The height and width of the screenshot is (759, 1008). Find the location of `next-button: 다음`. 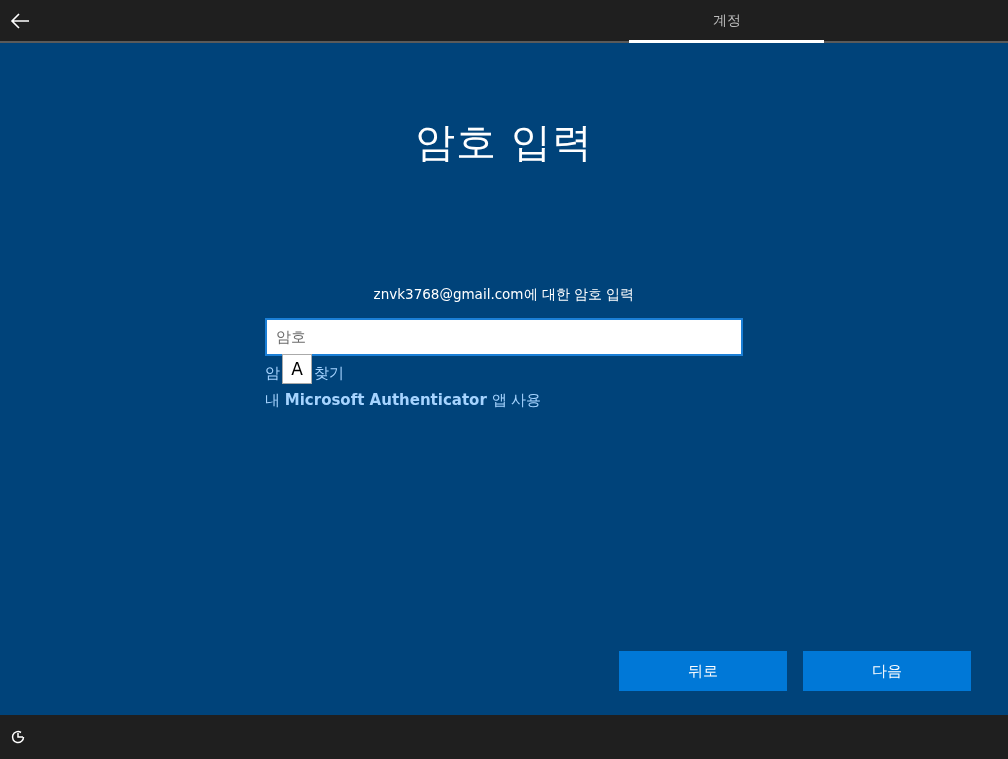

next-button: 다음 is located at coordinates (887, 671).